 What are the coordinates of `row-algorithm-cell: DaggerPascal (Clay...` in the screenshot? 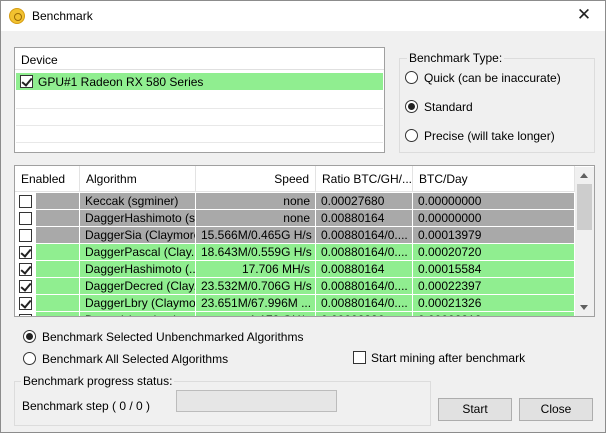 It's located at (138, 252).